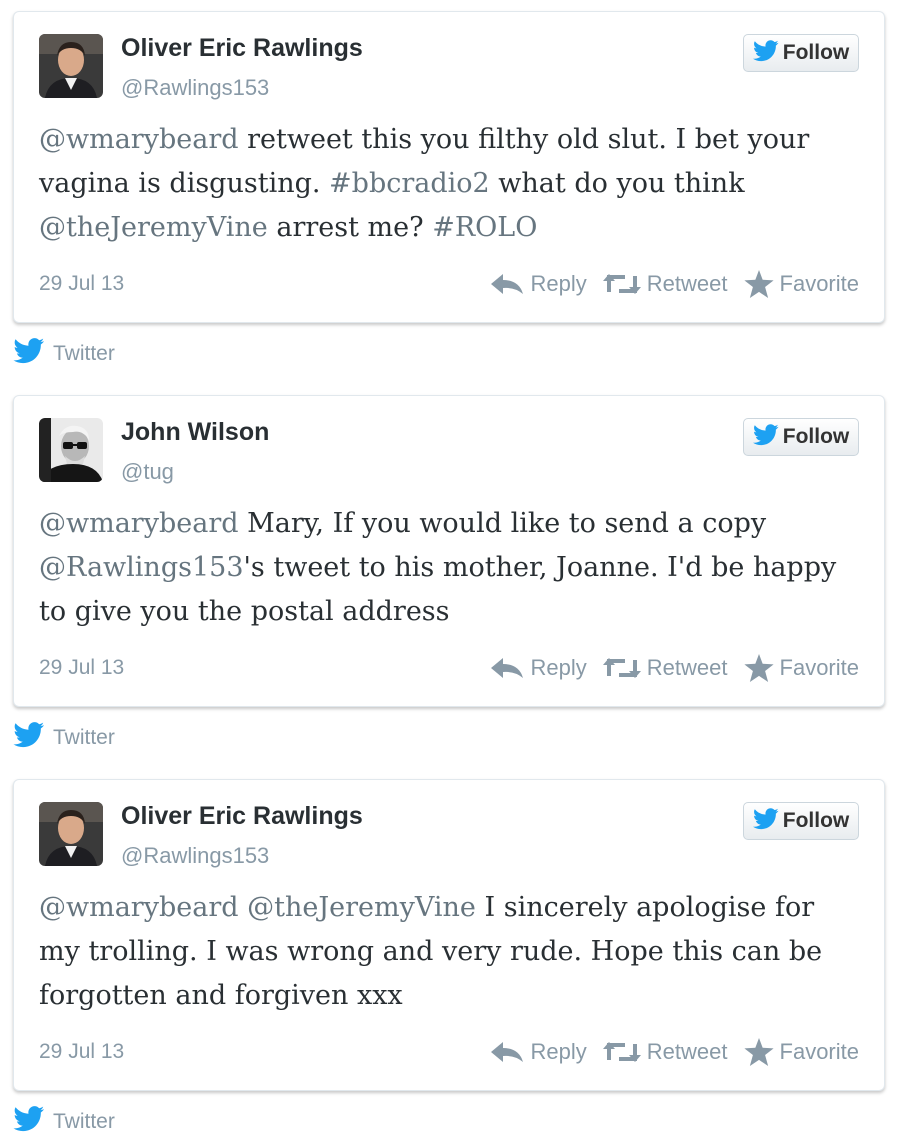 The height and width of the screenshot is (1144, 900). I want to click on hashtag-link: #bbcradio2, so click(409, 183).